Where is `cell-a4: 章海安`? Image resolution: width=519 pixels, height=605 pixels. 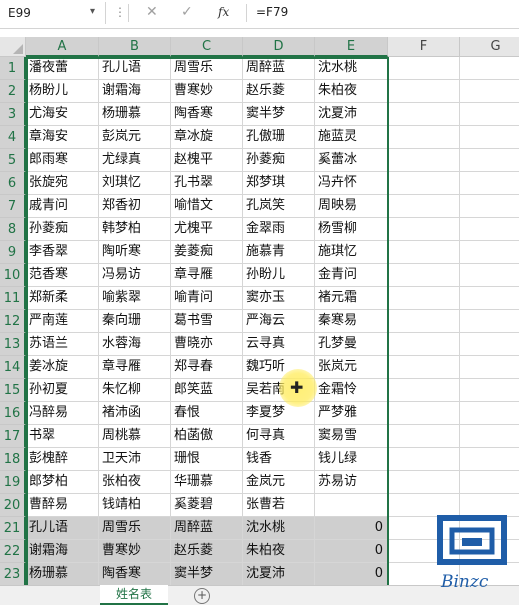
cell-a4: 章海安 is located at coordinates (62, 137).